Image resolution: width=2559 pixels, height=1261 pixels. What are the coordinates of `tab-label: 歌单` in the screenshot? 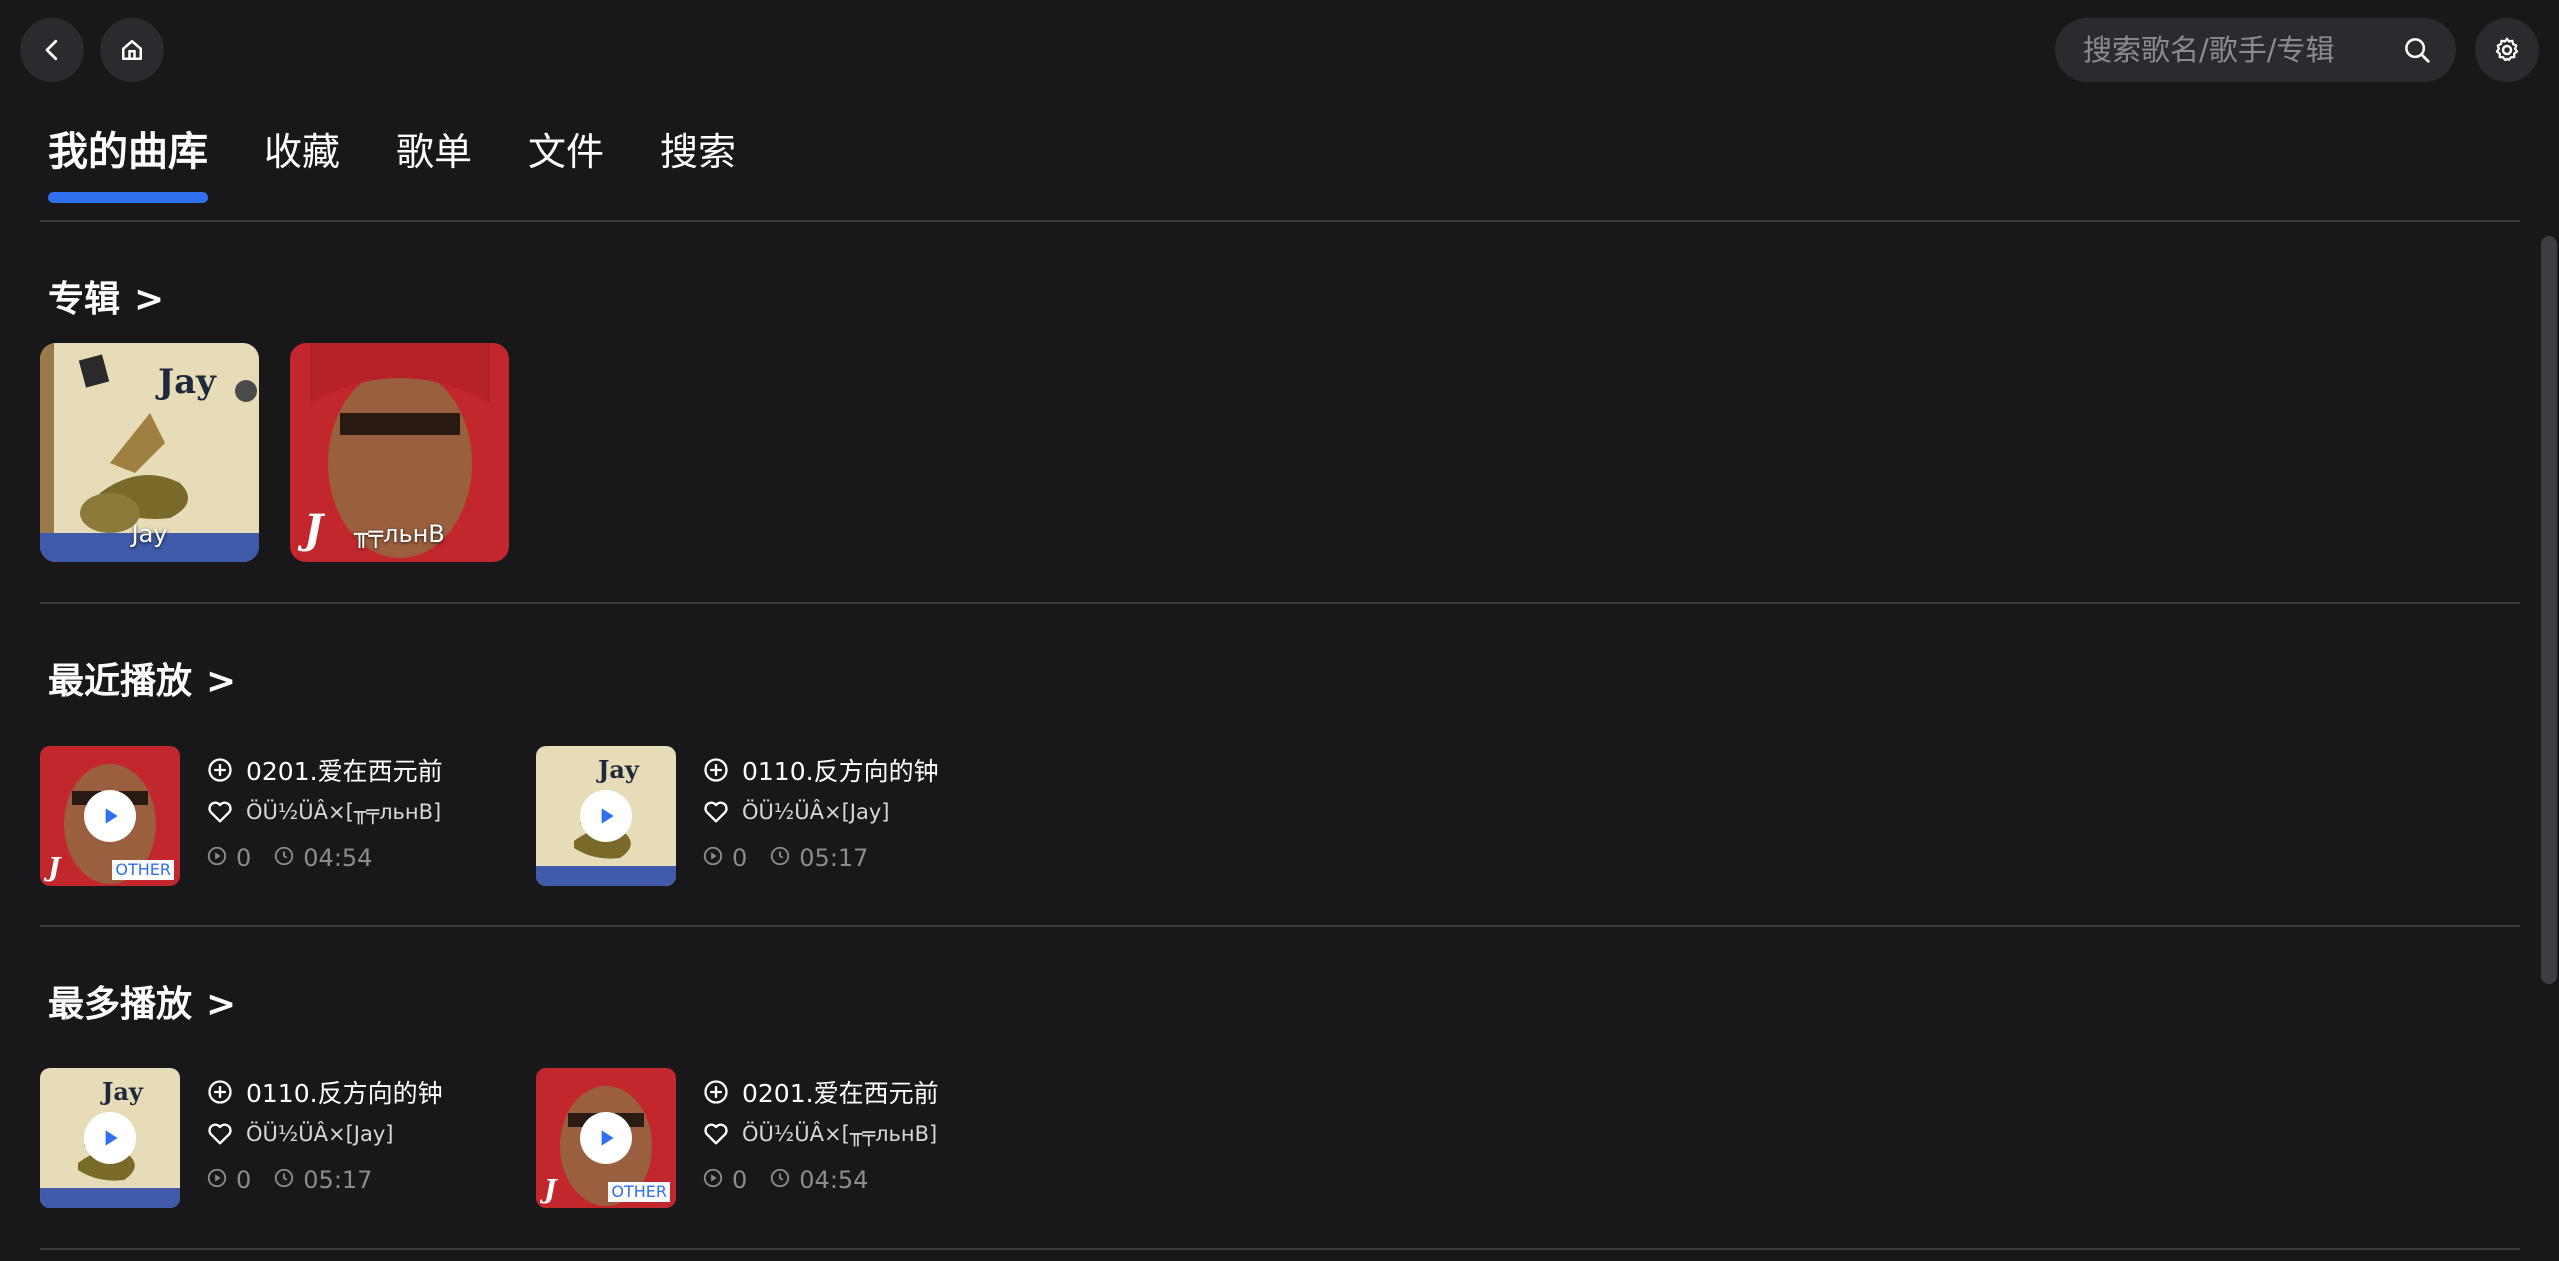 It's located at (434, 152).